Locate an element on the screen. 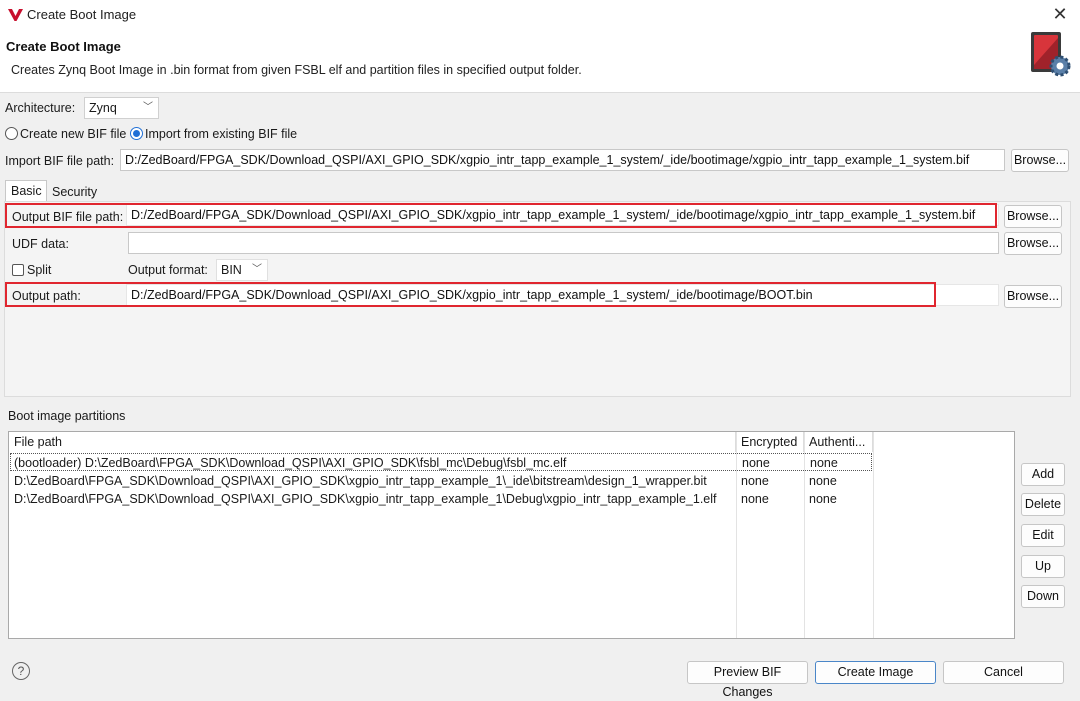 The width and height of the screenshot is (1080, 701). dialog-title: Create Boot Image is located at coordinates (63, 46).